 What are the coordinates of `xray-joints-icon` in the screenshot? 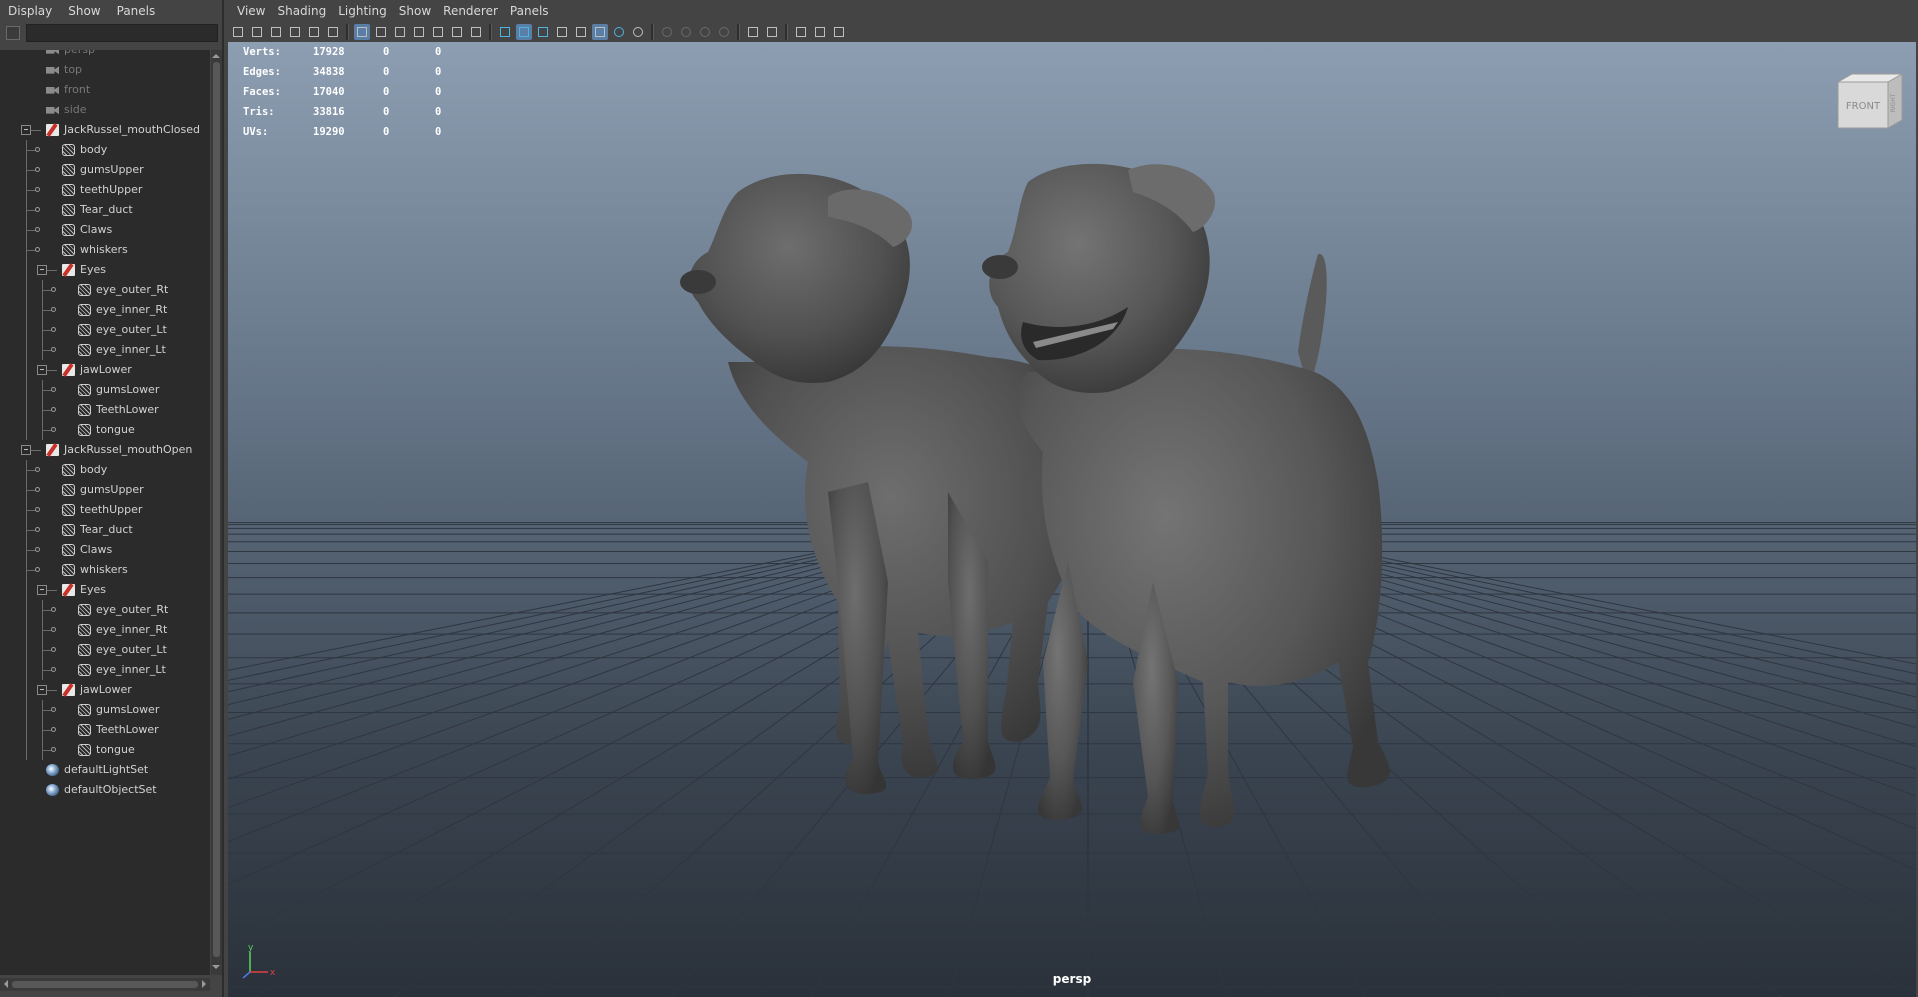 It's located at (772, 32).